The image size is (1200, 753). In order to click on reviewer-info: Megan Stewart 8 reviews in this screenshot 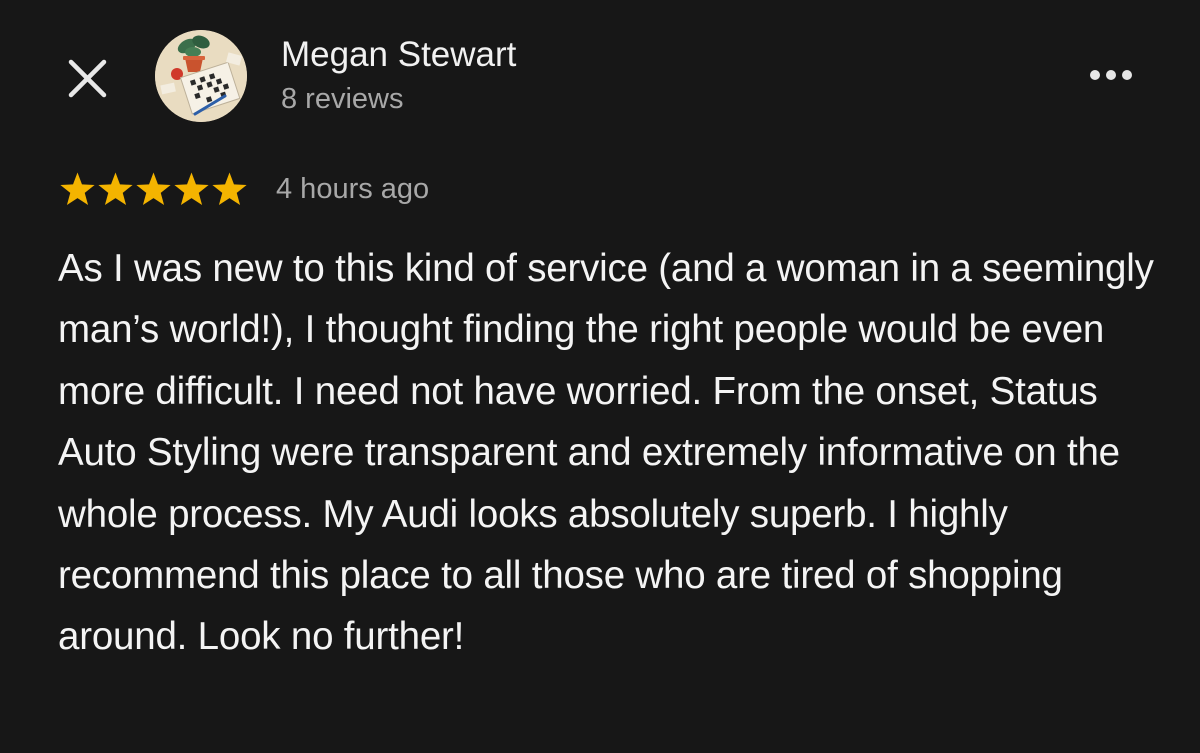, I will do `click(398, 75)`.